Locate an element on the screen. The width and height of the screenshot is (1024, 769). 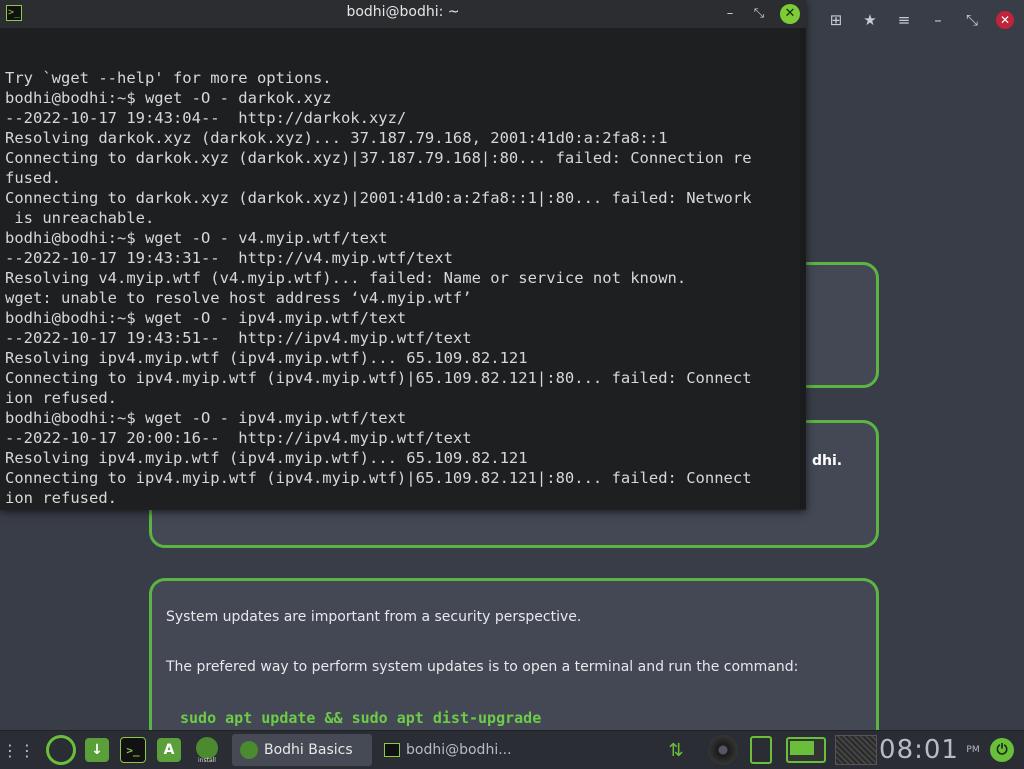
launcher-menu-icon: ⋮⋮ is located at coordinates (18, 750).